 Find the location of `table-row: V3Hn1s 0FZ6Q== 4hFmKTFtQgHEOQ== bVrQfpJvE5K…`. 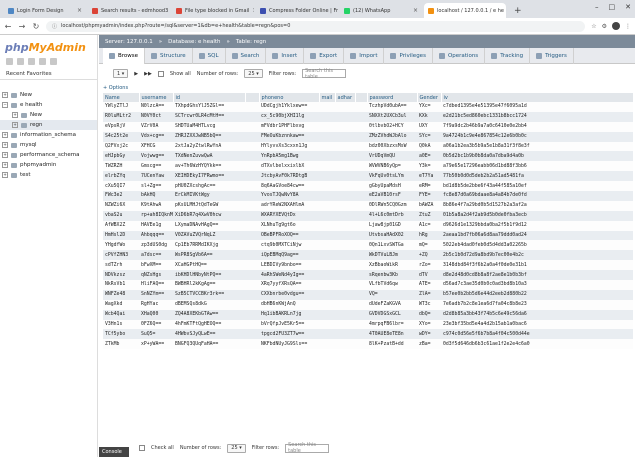

table-row: V3Hn1s 0FZ6Q== 4hFmKTFtQgHEOQ== bVrQfpJvE5K… is located at coordinates (368, 324).